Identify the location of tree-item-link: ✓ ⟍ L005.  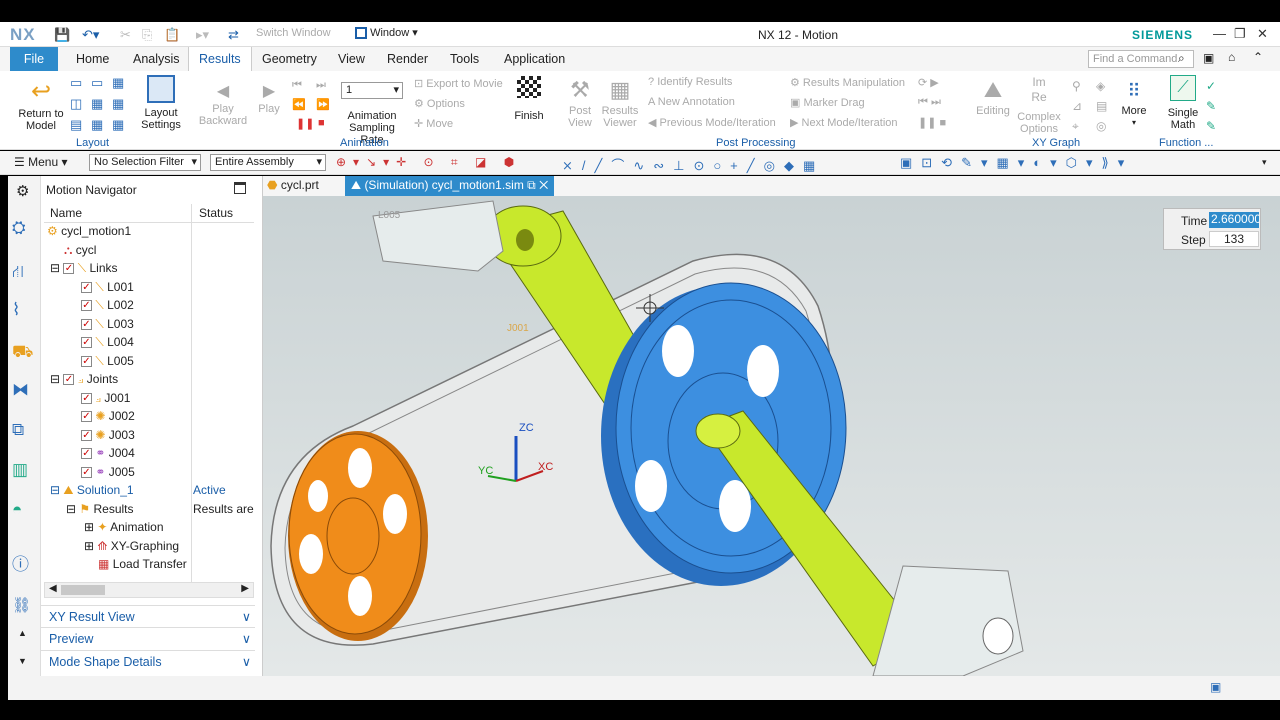
(149, 361).